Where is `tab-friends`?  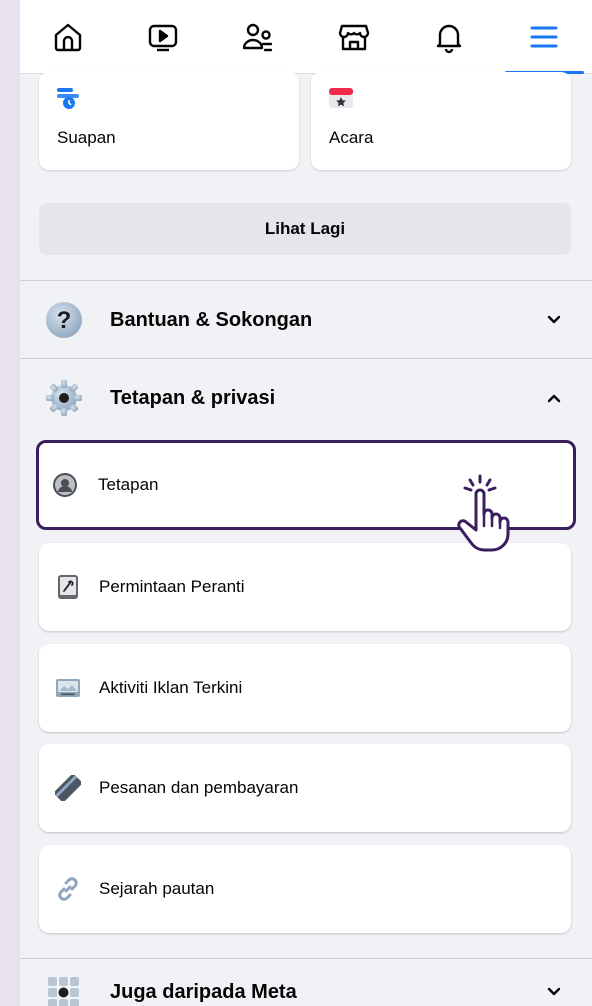
tab-friends is located at coordinates (258, 36).